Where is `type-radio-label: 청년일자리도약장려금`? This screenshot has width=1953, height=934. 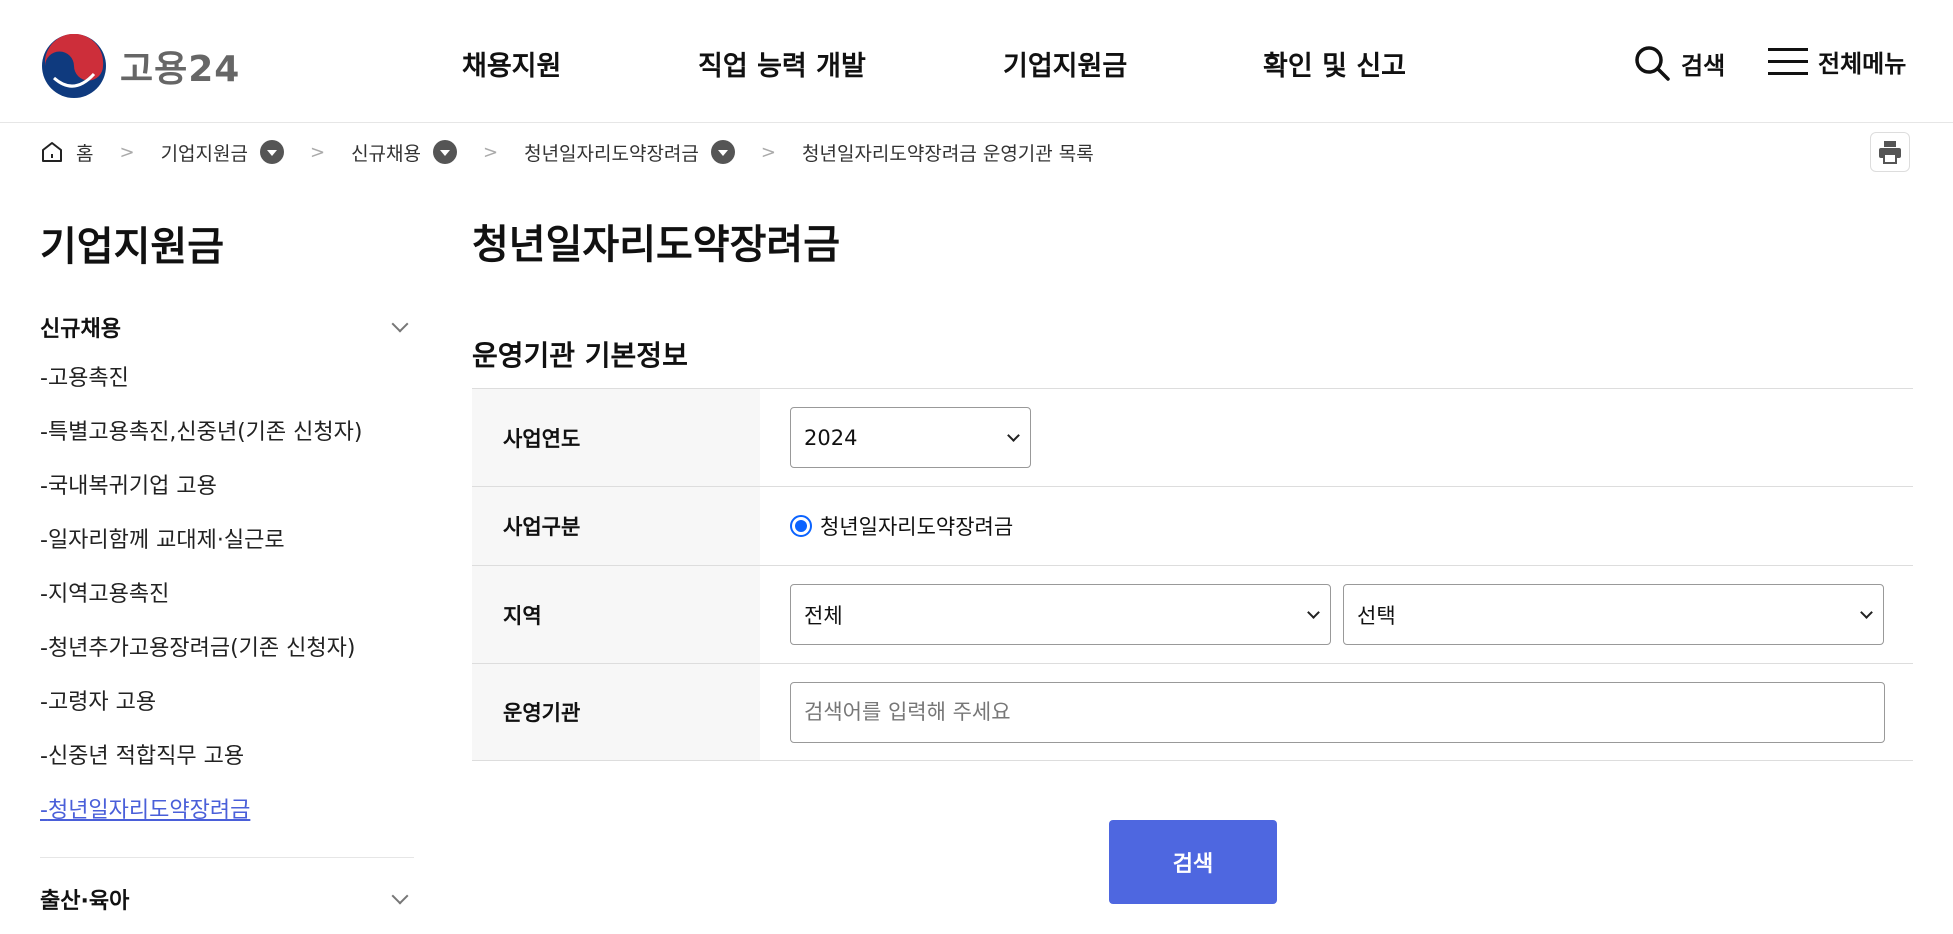
type-radio-label: 청년일자리도약장려금 is located at coordinates (916, 526).